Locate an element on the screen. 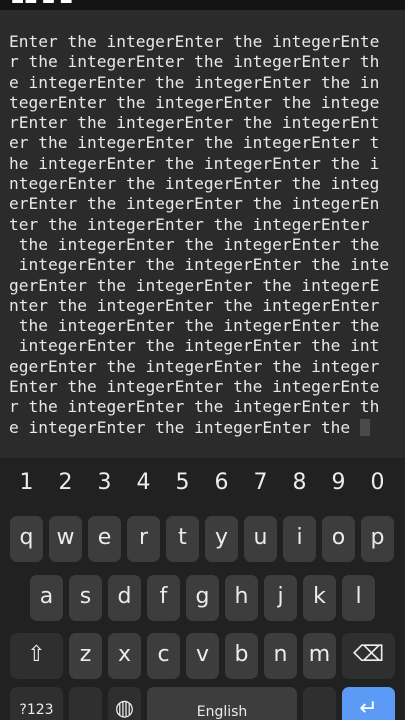 This screenshot has height=720, width=405. top-bar: ▬▬ ▬ ▬ is located at coordinates (202, 5).